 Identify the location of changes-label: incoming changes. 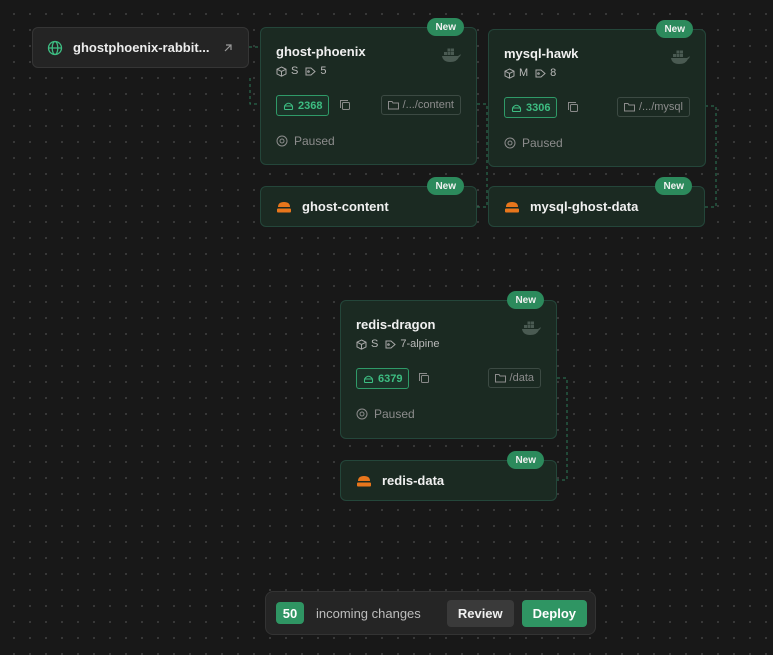
(368, 613).